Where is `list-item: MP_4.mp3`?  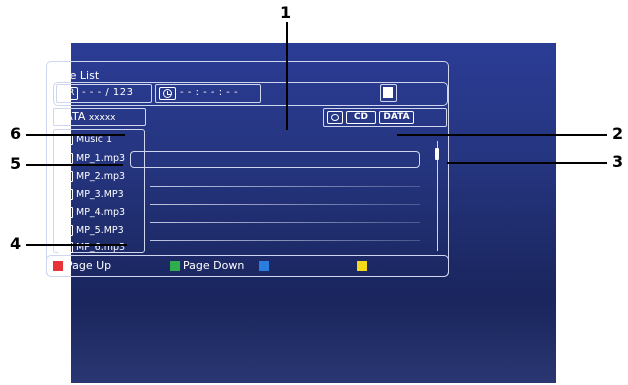 list-item: MP_4.mp3 is located at coordinates (101, 212).